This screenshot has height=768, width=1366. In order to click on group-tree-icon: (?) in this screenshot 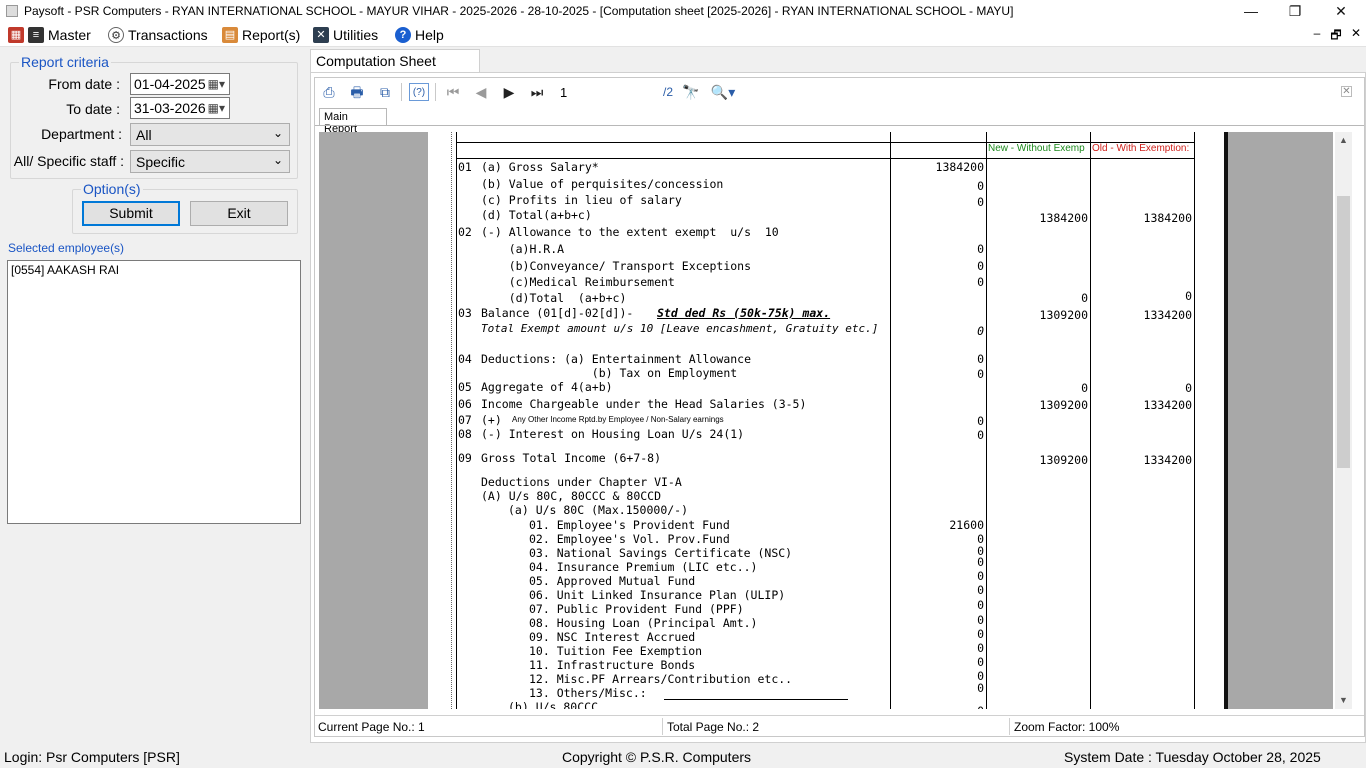, I will do `click(419, 92)`.